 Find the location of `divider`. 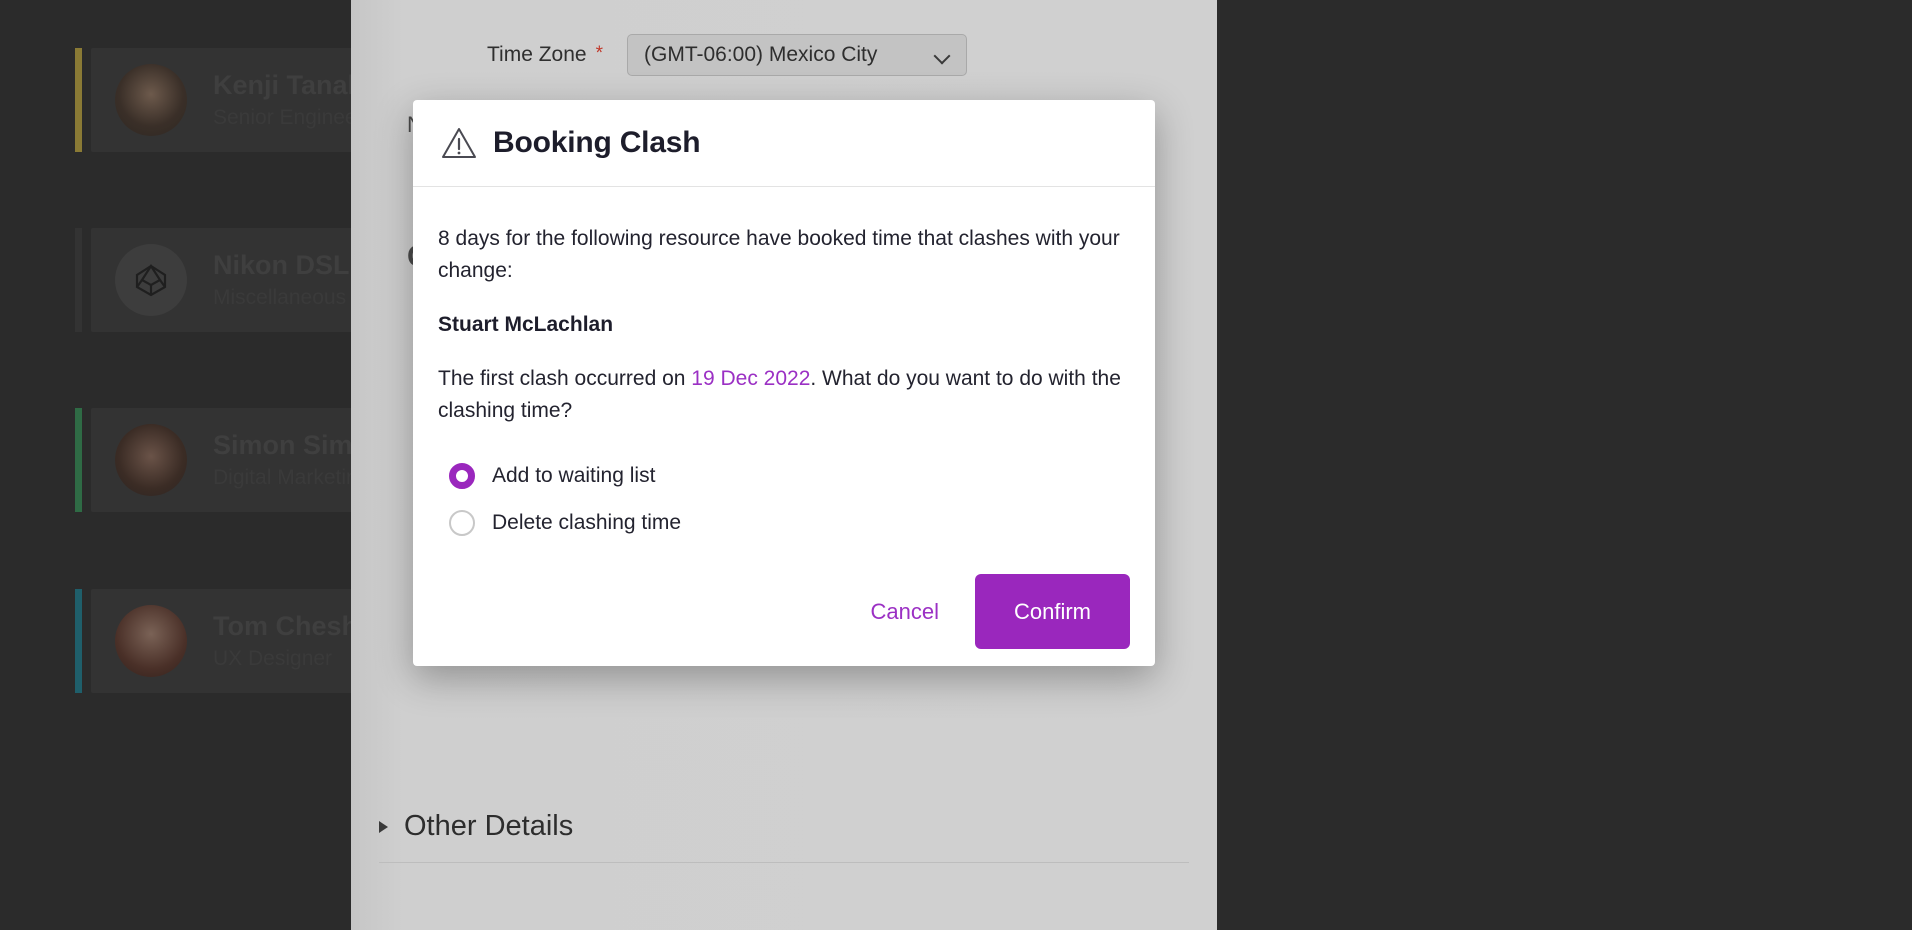

divider is located at coordinates (784, 862).